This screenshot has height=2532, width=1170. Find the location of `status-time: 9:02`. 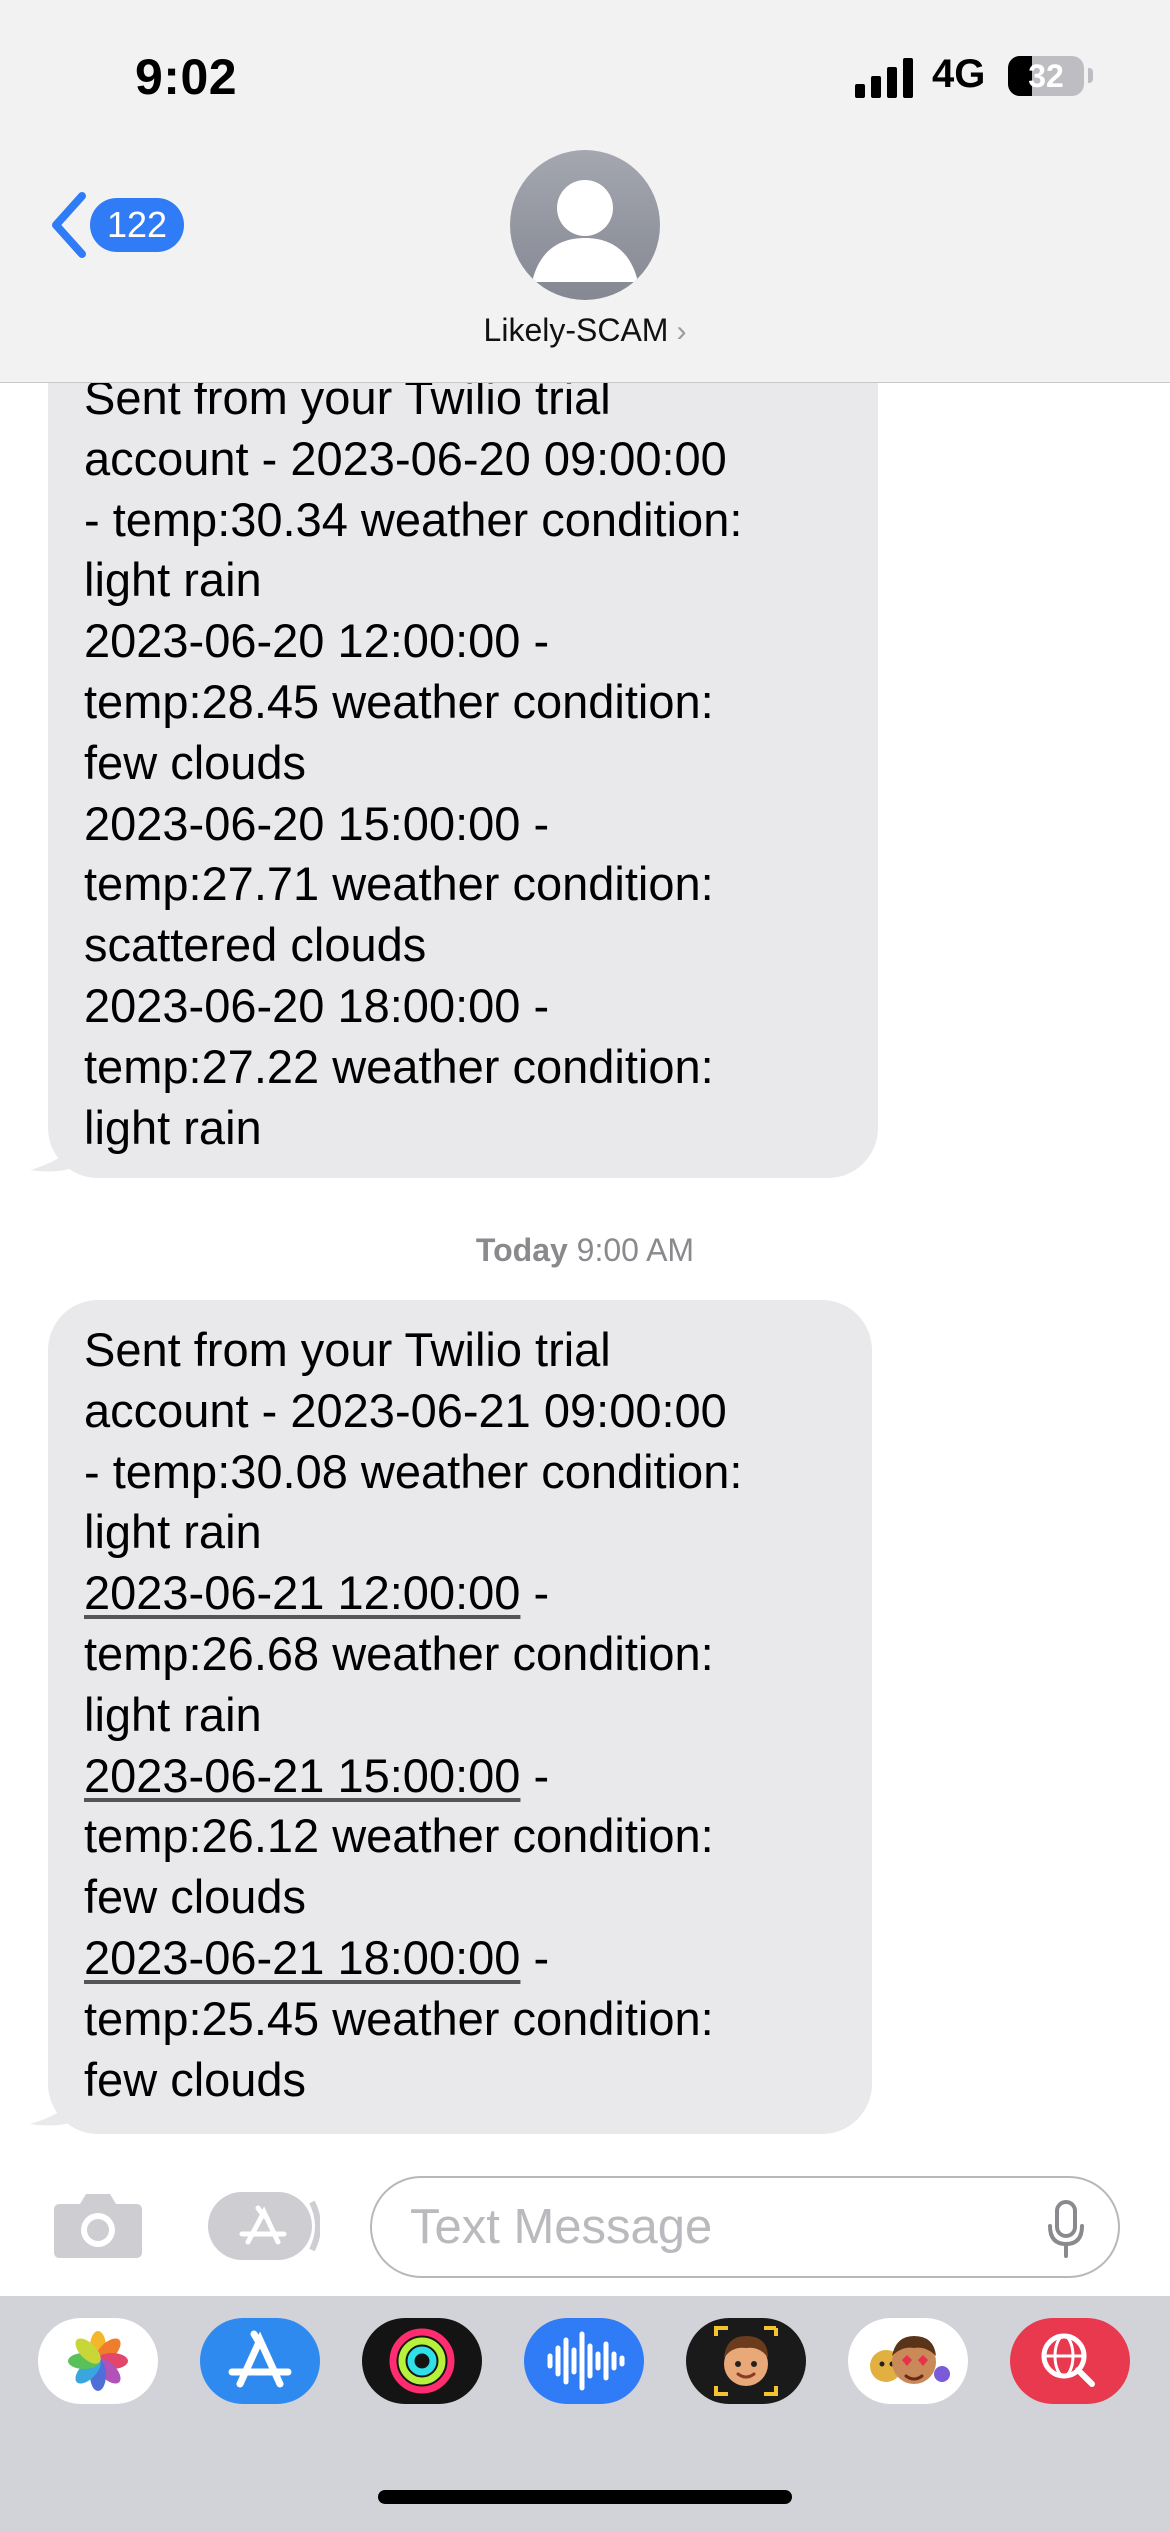

status-time: 9:02 is located at coordinates (186, 77).